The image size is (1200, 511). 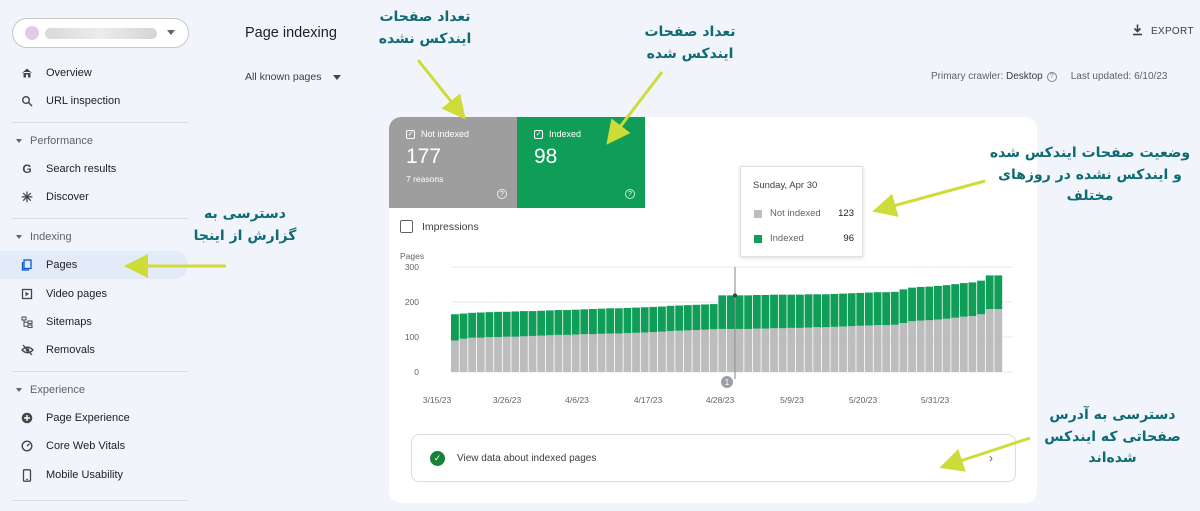 What do you see at coordinates (648, 400) in the screenshot?
I see `x-tick-label: 4/17/23` at bounding box center [648, 400].